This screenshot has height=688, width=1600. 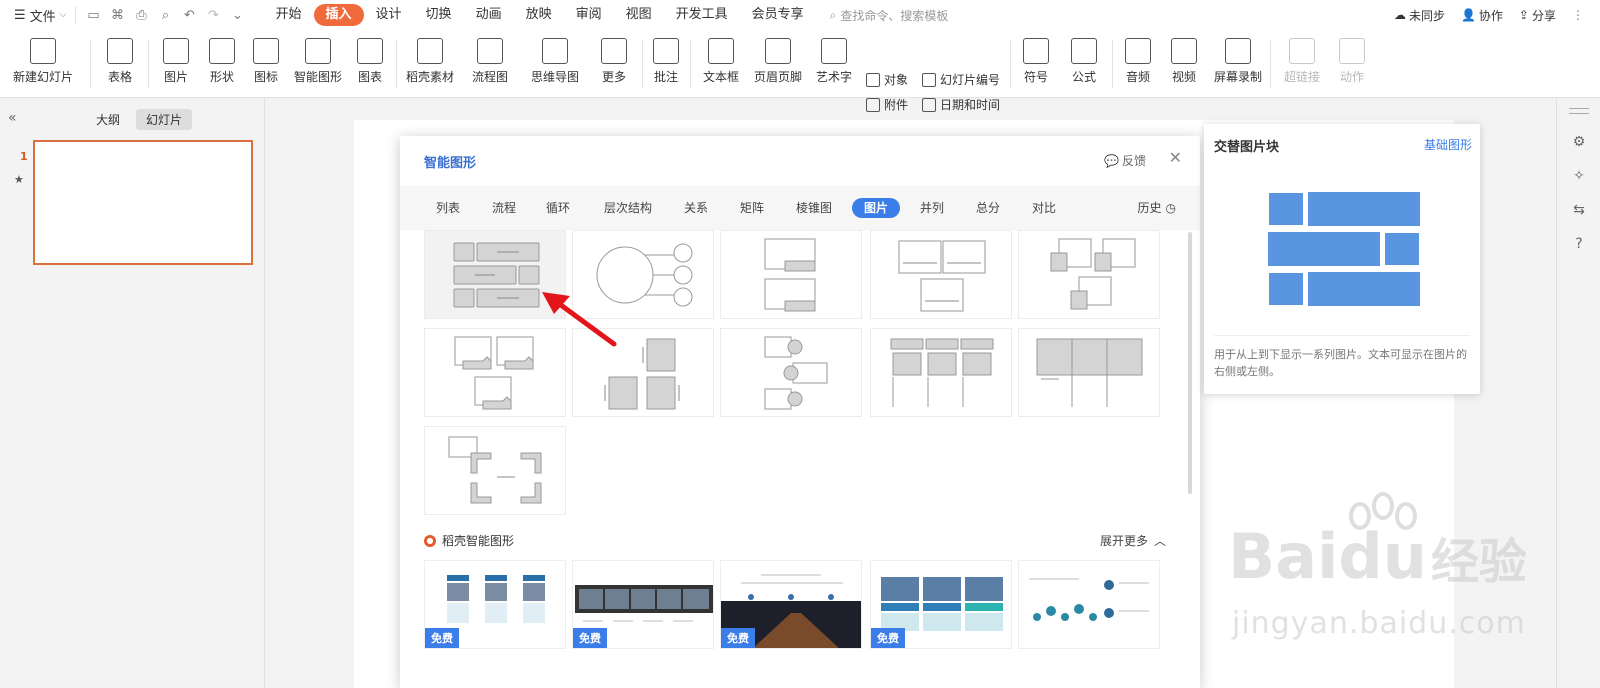 I want to click on top-right-actions: ☁ 未同步 👤 协作 ⇪ 分享 ⋮, so click(x=1489, y=15).